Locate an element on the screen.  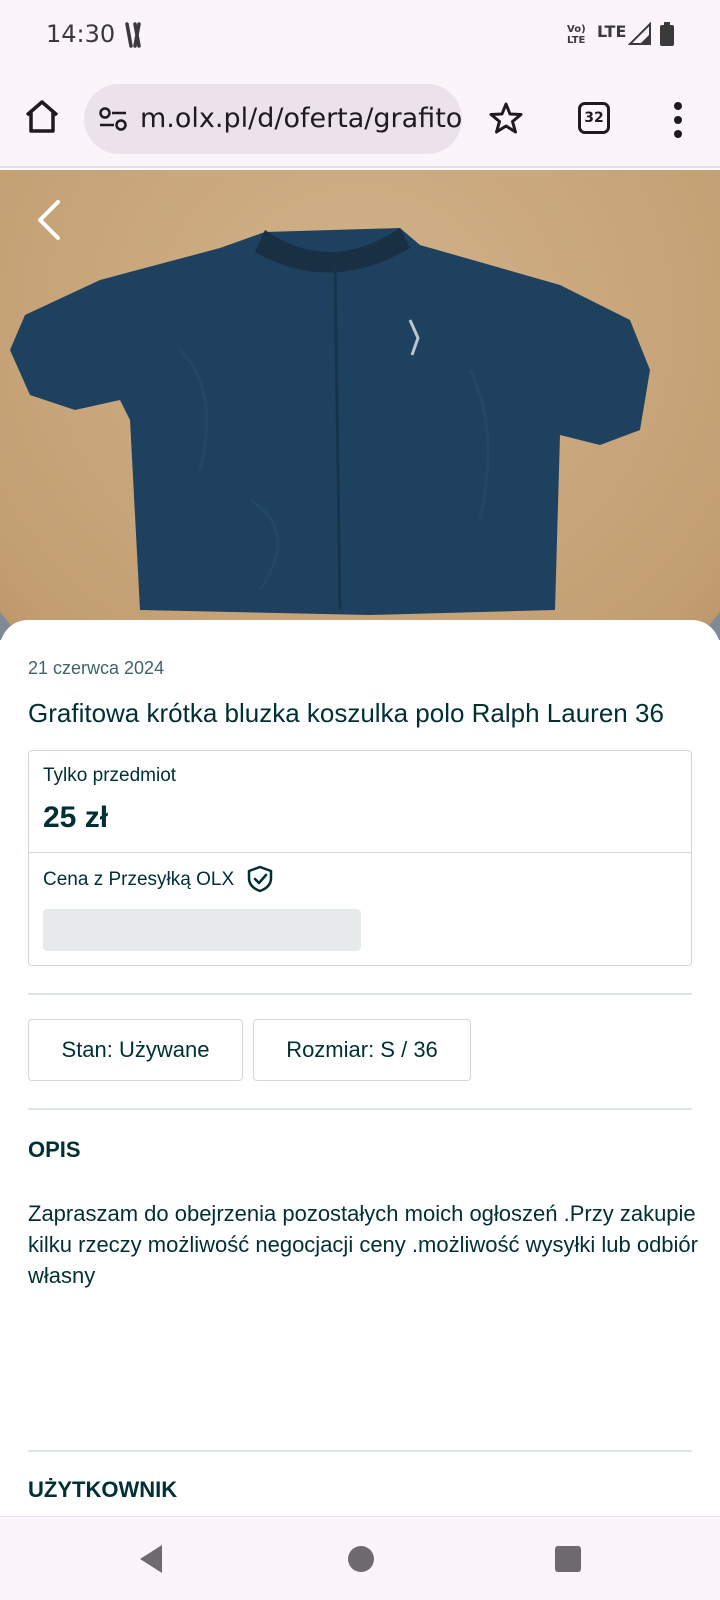
status-time: 14:30 is located at coordinates (81, 34).